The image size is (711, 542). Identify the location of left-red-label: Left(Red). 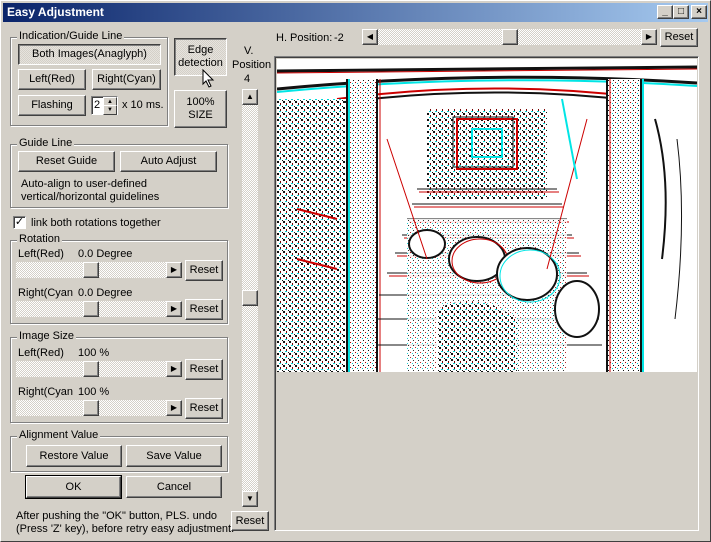
(52, 79).